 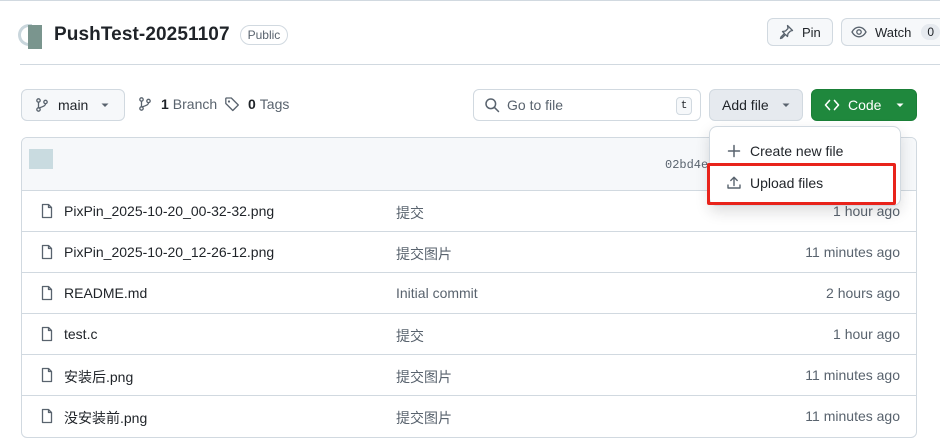 What do you see at coordinates (492, 105) in the screenshot?
I see `search-icon` at bounding box center [492, 105].